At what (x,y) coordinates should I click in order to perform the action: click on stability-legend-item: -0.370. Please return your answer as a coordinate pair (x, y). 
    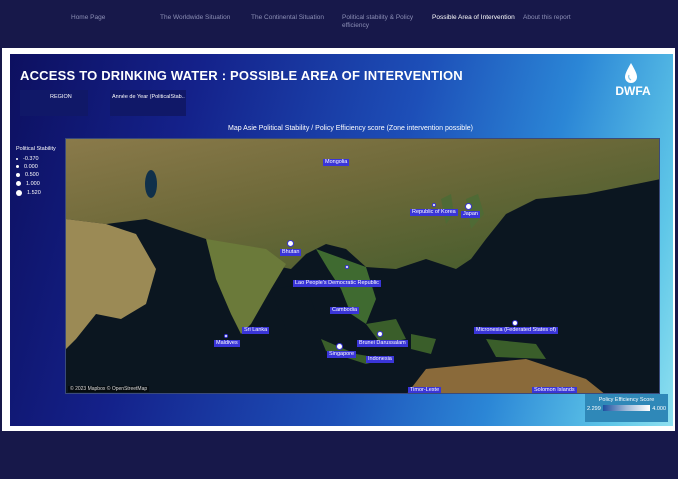
    Looking at the image, I should click on (27, 159).